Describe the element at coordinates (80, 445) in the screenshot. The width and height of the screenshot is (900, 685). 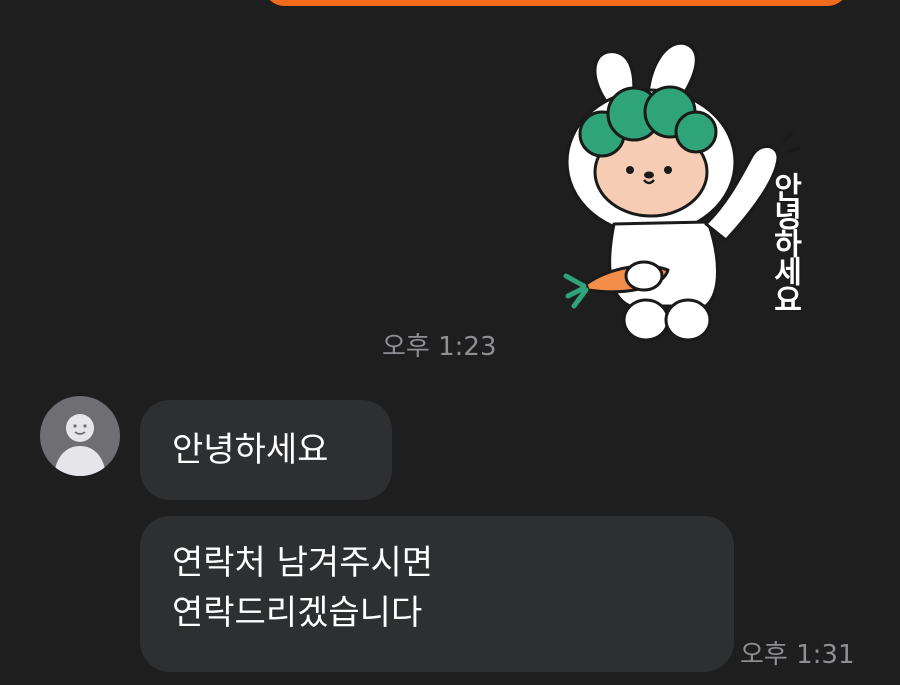
I see `default-profile-icon` at that location.